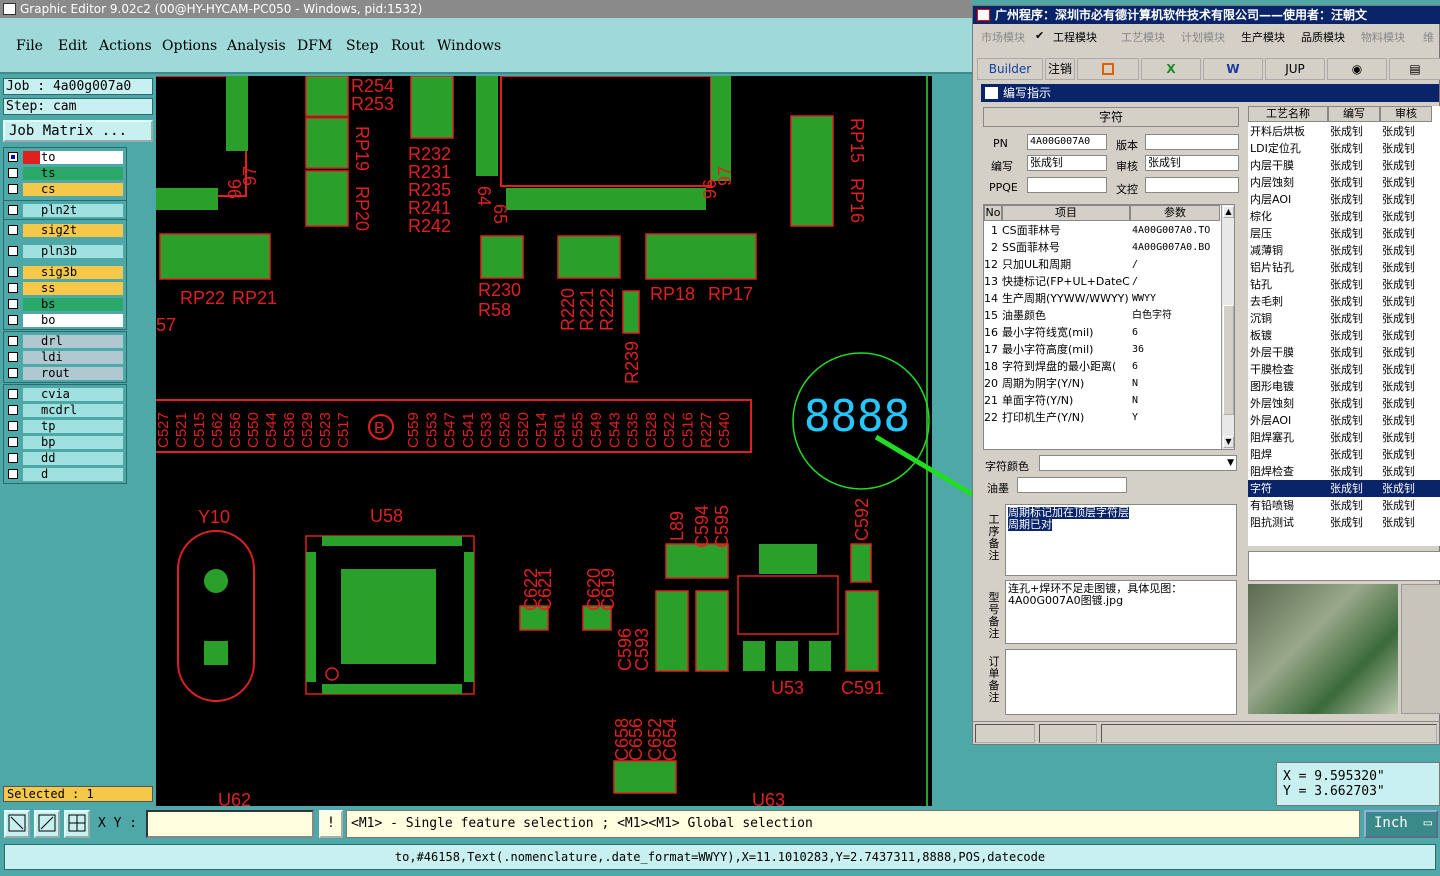  I want to click on process-row: 字符 张成钊 张成钊, so click(1344, 488).